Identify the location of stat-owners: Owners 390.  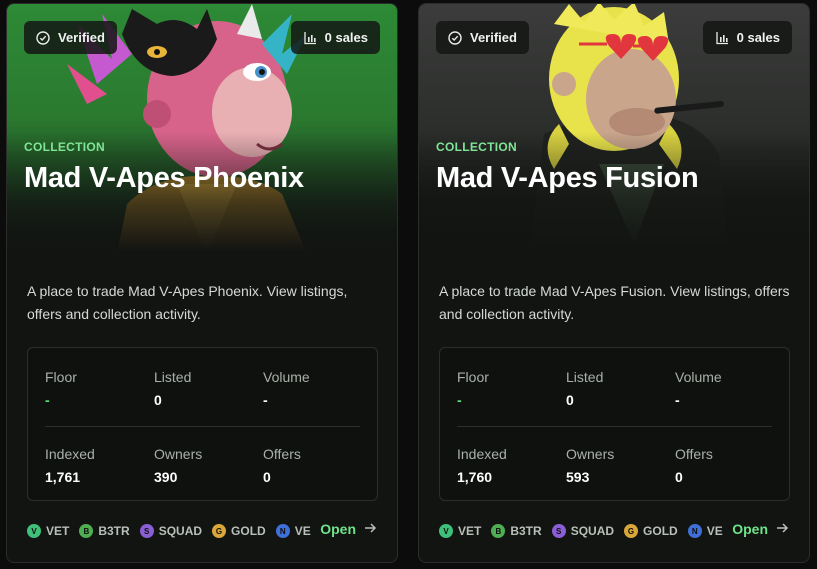
(204, 465).